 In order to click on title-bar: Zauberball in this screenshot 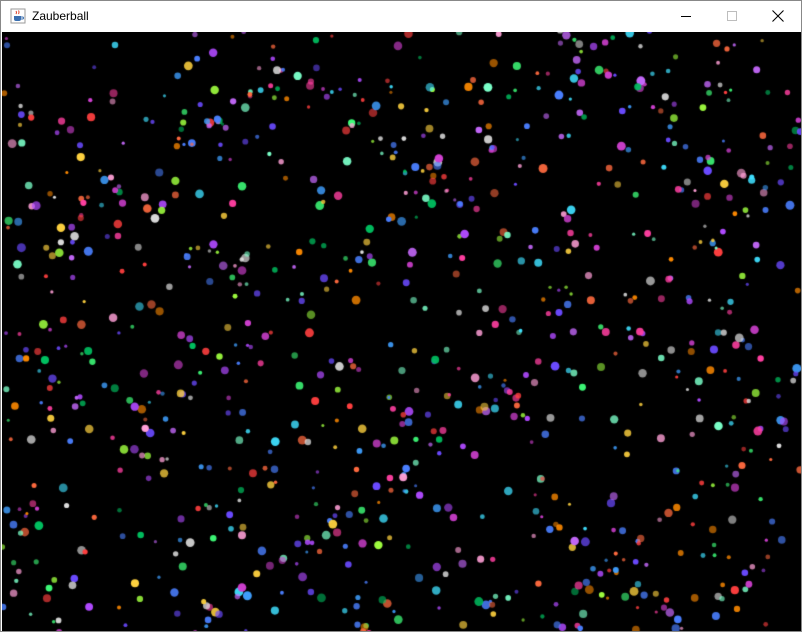, I will do `click(401, 16)`.